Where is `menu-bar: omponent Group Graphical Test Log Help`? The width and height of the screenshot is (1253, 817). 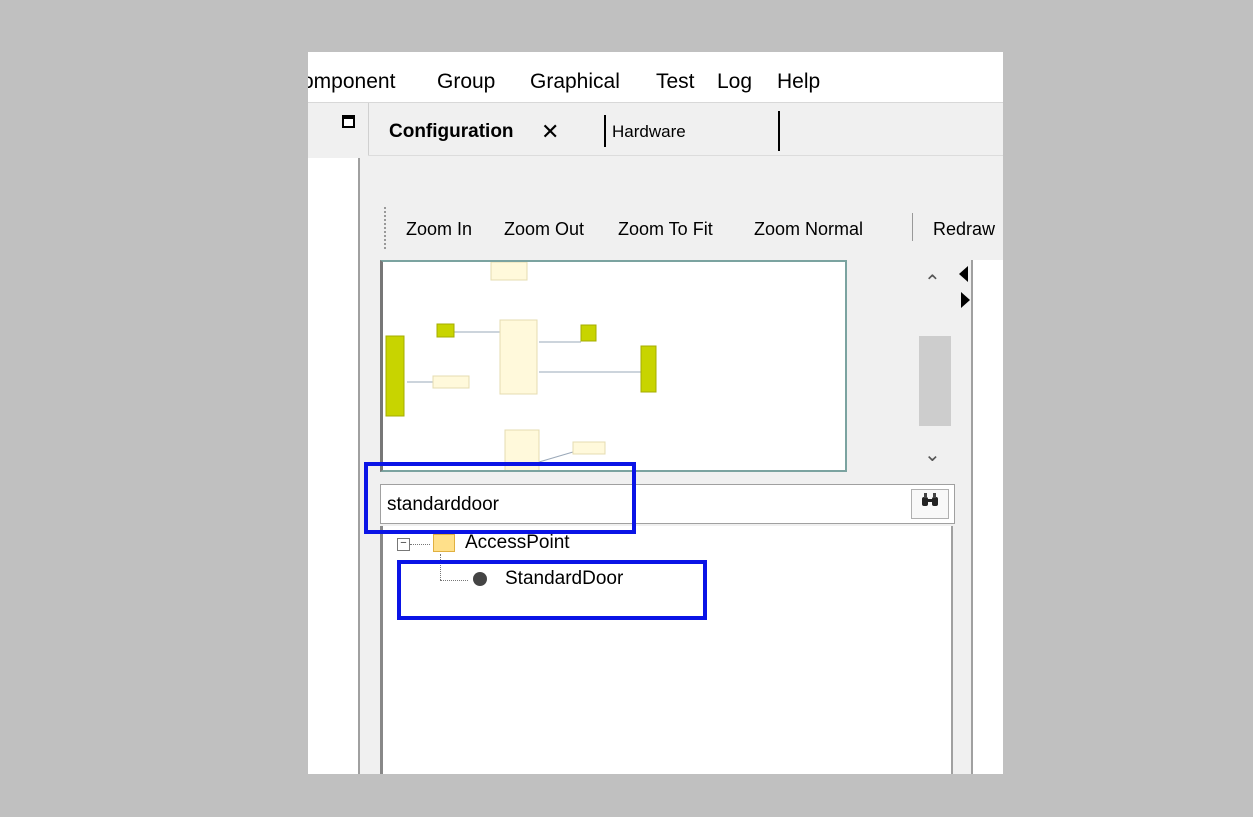
menu-bar: omponent Group Graphical Test Log Help is located at coordinates (655, 77).